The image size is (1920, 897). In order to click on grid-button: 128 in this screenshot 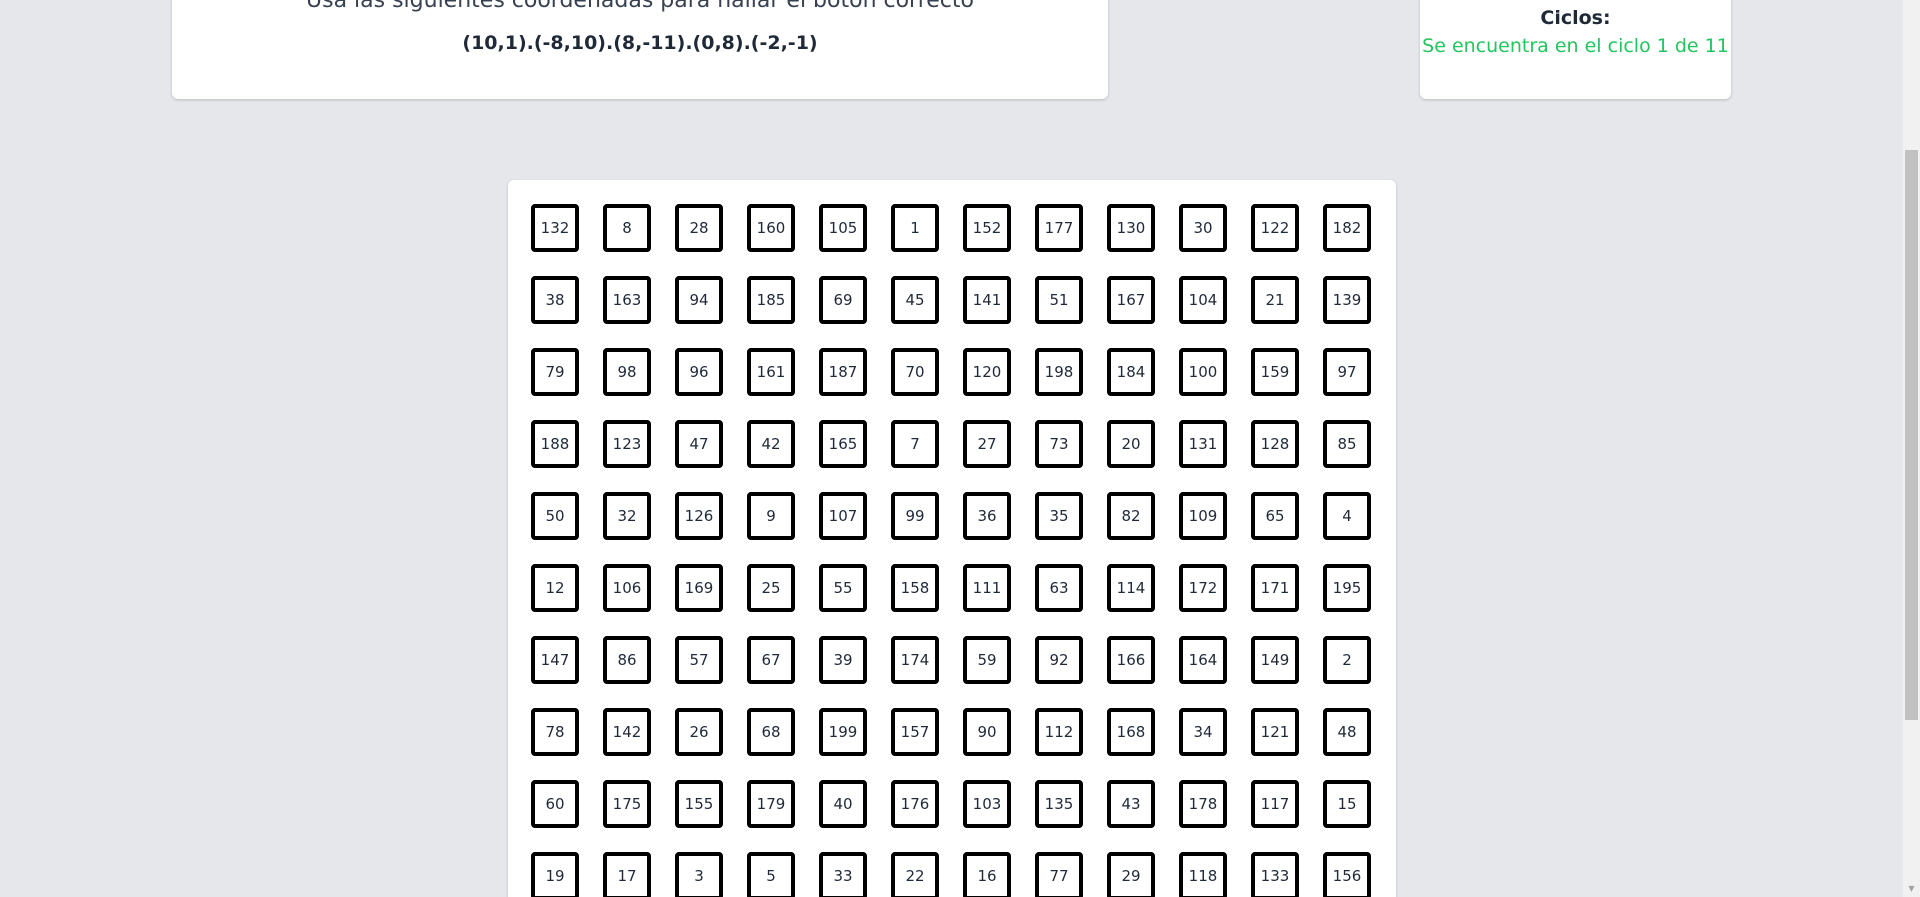, I will do `click(1275, 444)`.